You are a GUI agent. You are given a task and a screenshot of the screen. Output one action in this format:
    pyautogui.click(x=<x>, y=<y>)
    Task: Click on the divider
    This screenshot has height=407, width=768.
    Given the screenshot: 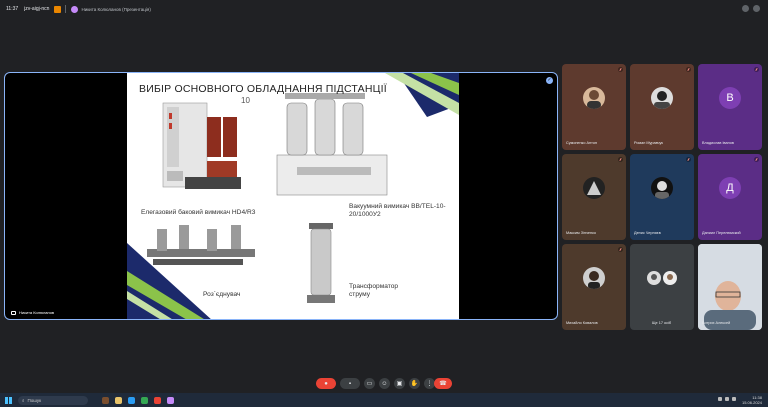 What is the action you would take?
    pyautogui.click(x=66, y=9)
    